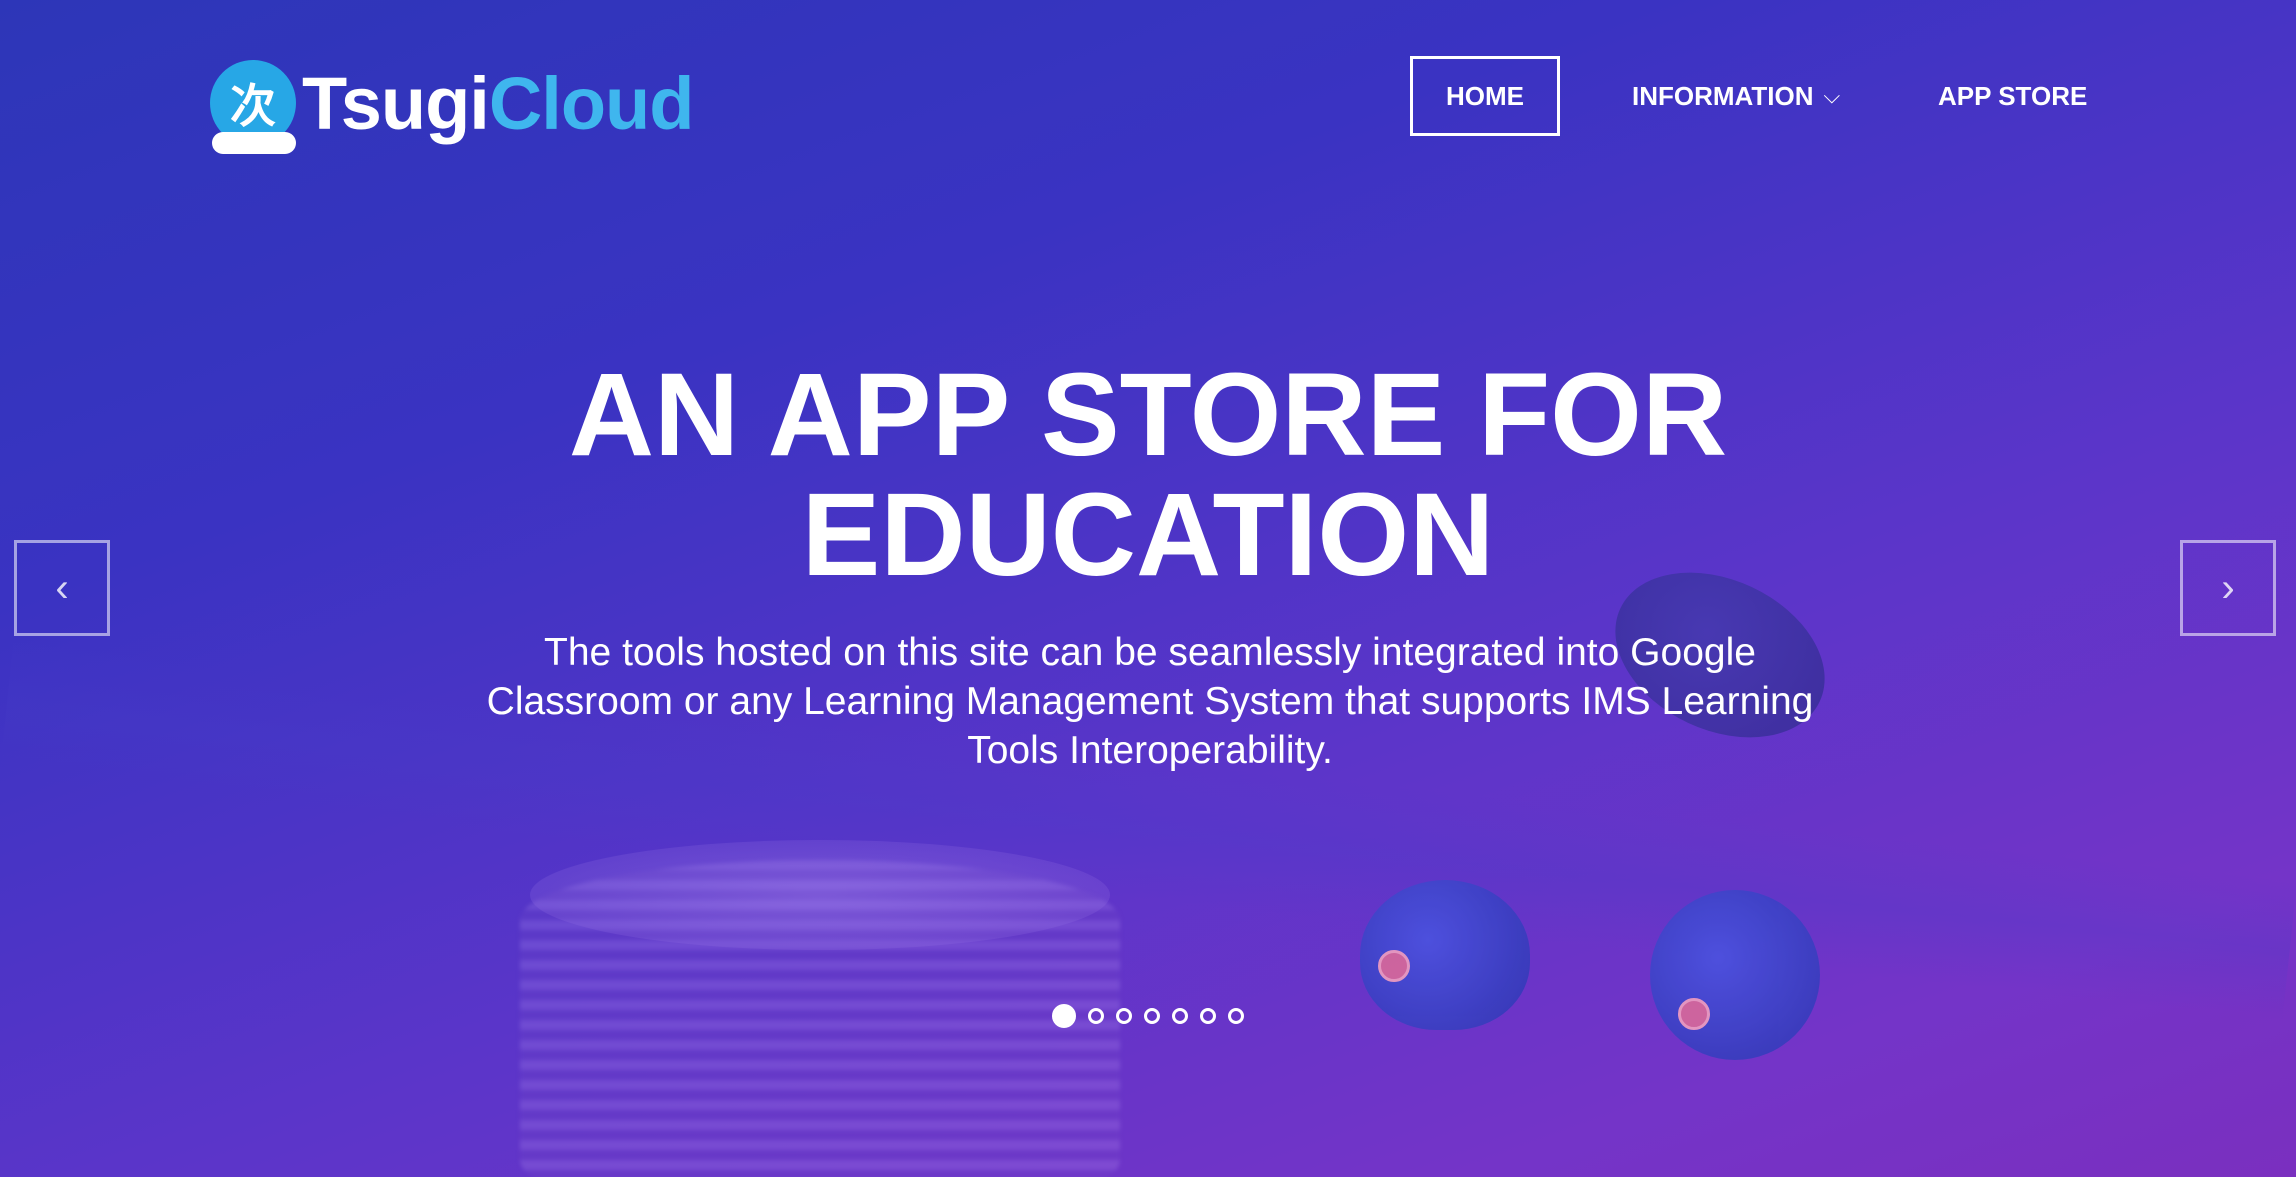  Describe the element at coordinates (1485, 96) in the screenshot. I see `nav-home-link: HOME` at that location.